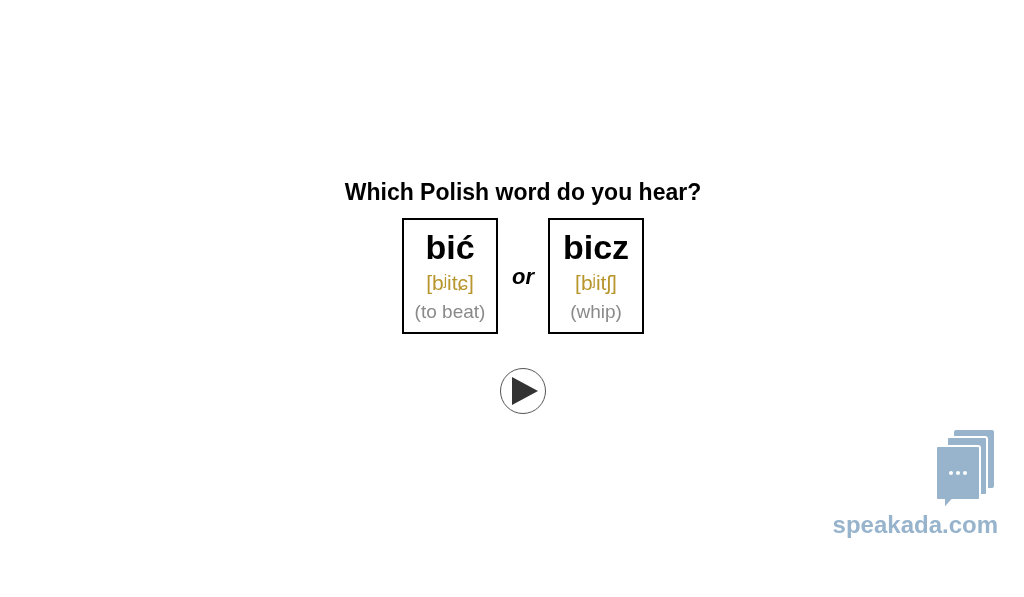 This screenshot has width=1024, height=597. What do you see at coordinates (523, 192) in the screenshot?
I see `question-title: Which Polish word do you hear?` at bounding box center [523, 192].